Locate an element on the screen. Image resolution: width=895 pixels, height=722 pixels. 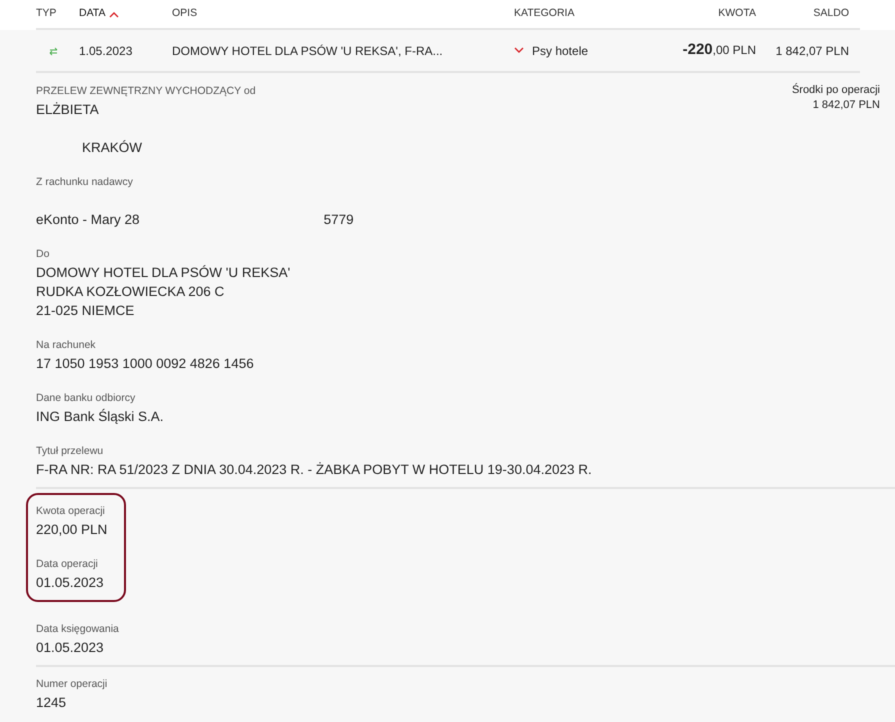
field-value: 1245 is located at coordinates (52, 703).